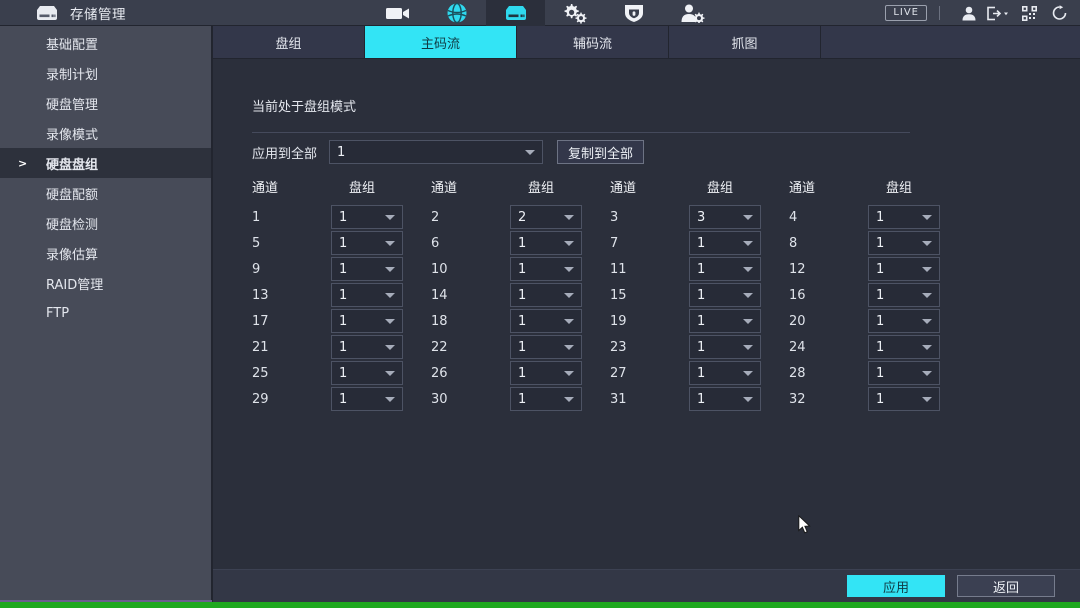 The image size is (1080, 608). Describe the element at coordinates (797, 295) in the screenshot. I see `channel-number: 16` at that location.